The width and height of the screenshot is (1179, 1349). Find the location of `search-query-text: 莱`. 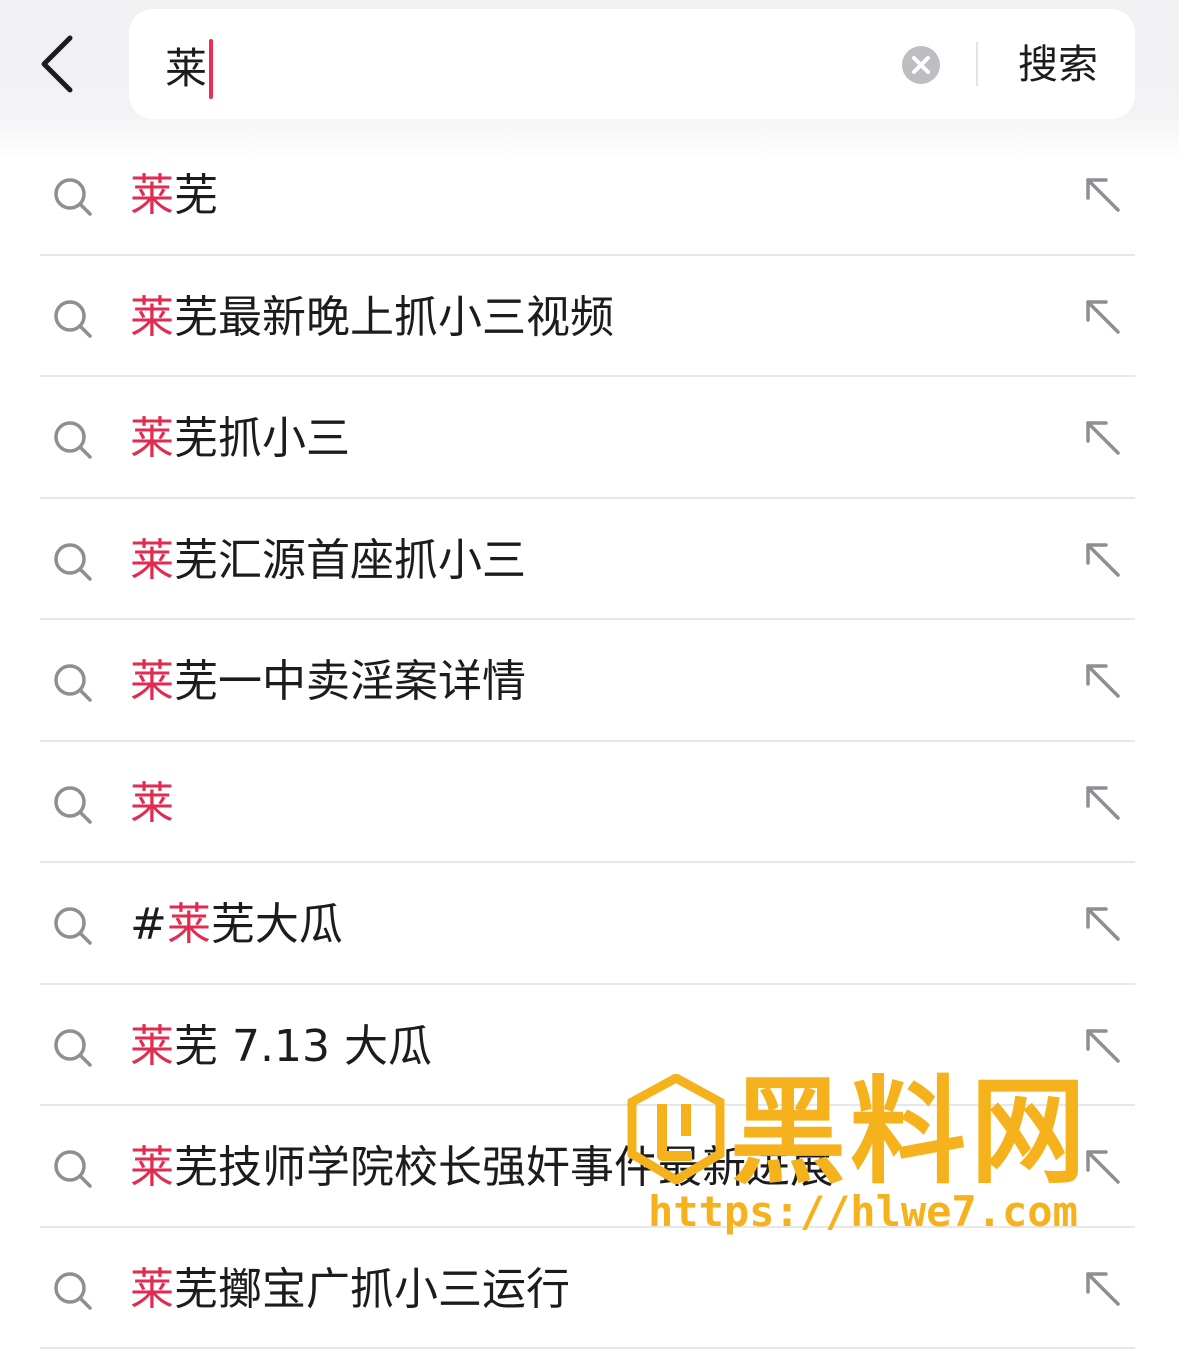

search-query-text: 莱 is located at coordinates (186, 69).